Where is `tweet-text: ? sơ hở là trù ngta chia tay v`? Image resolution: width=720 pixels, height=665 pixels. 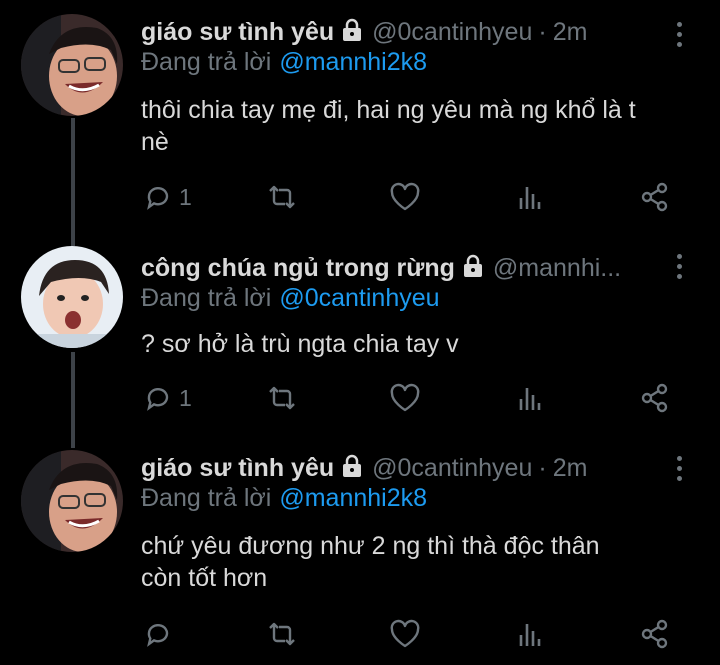 tweet-text: ? sơ hở là trù ngta chia tay v is located at coordinates (421, 344).